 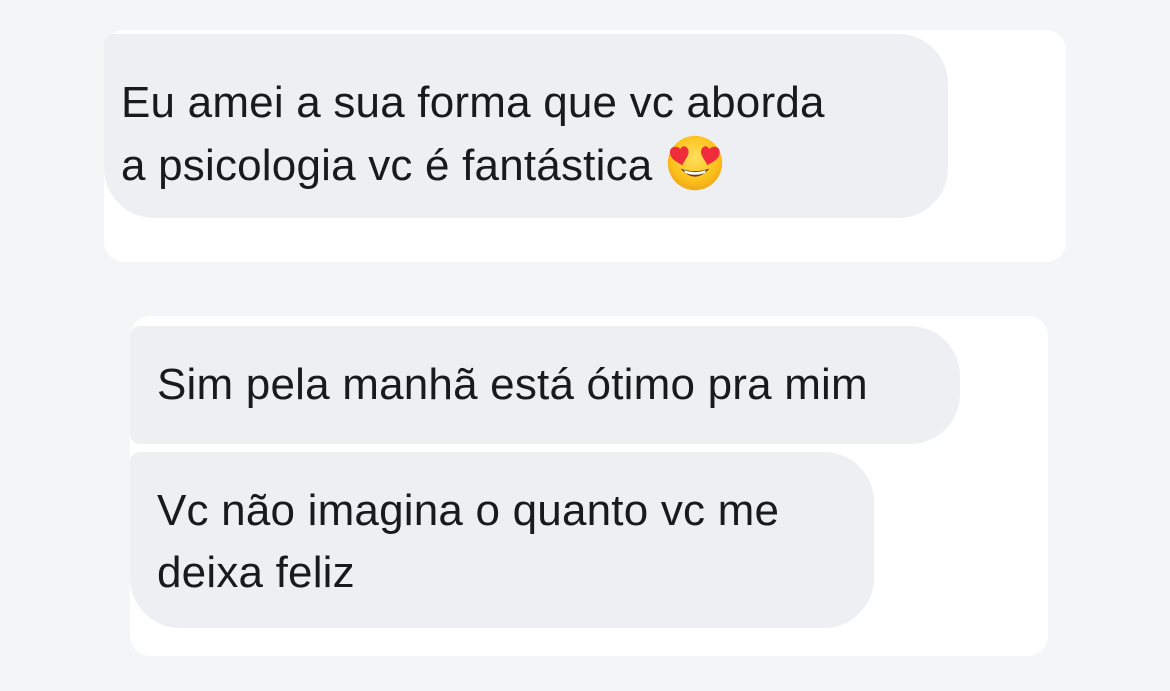 I want to click on message-text-line: deixa feliz, so click(x=256, y=572).